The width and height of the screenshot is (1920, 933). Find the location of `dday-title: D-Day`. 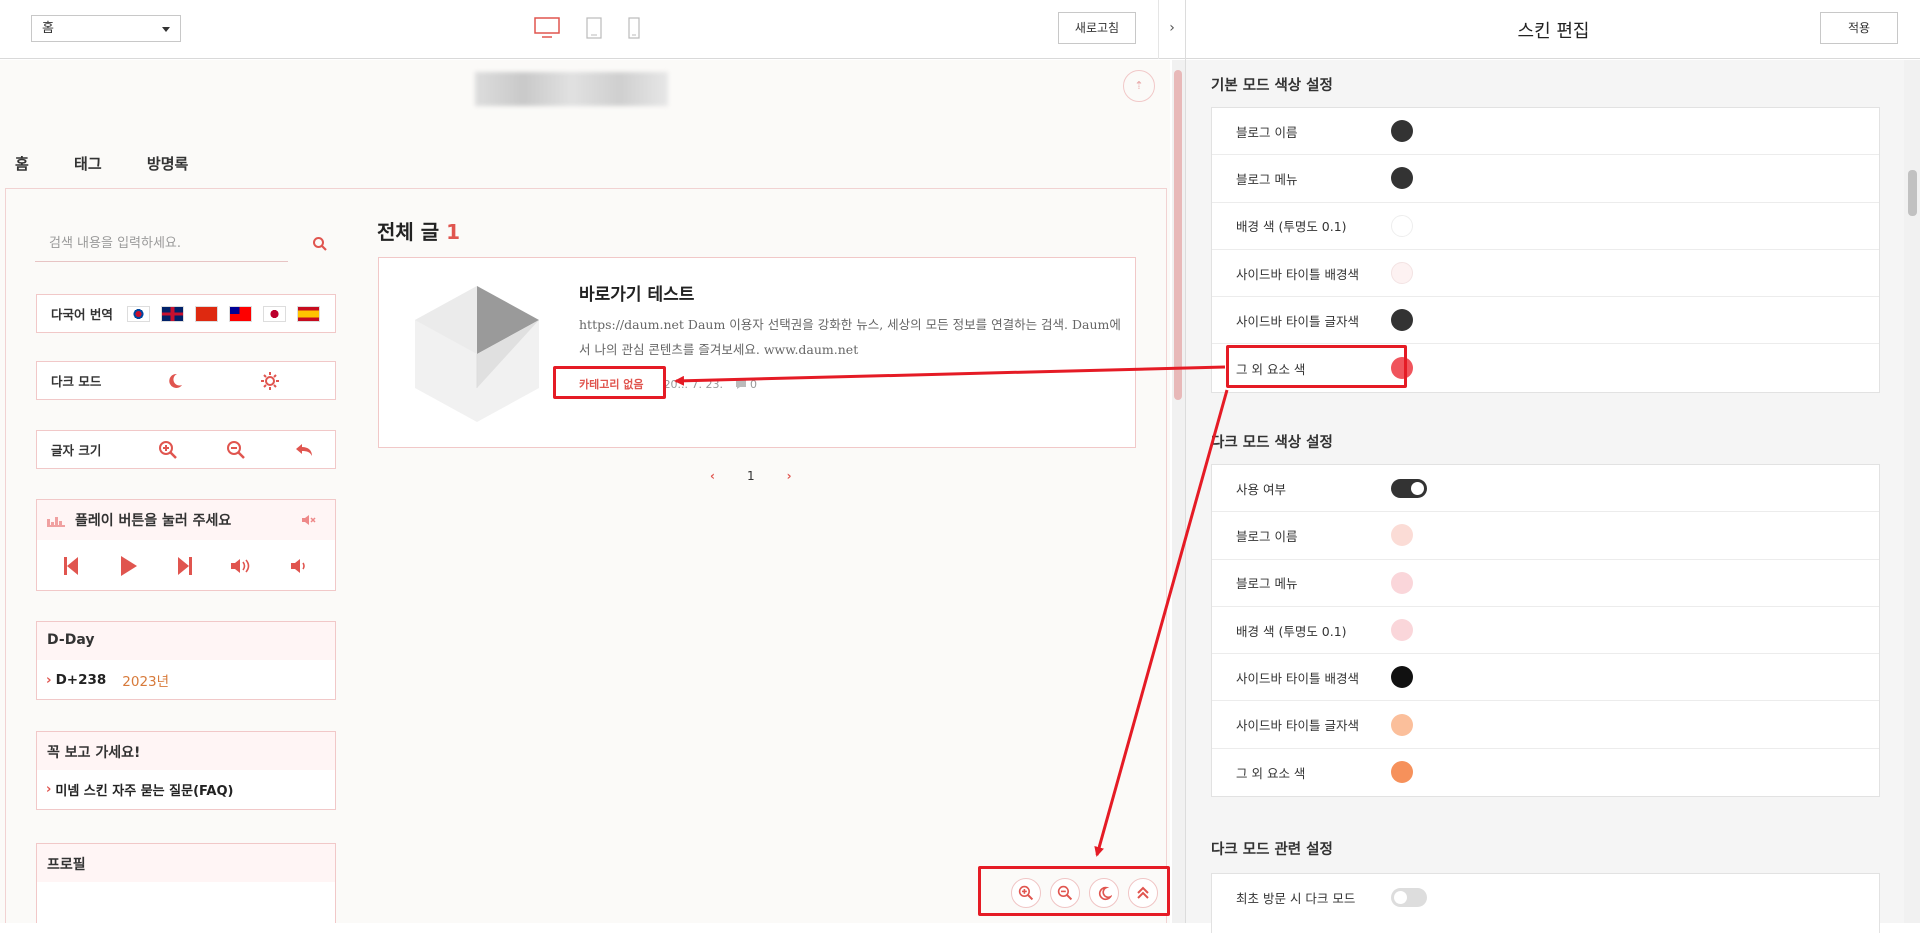

dday-title: D-Day is located at coordinates (186, 641).